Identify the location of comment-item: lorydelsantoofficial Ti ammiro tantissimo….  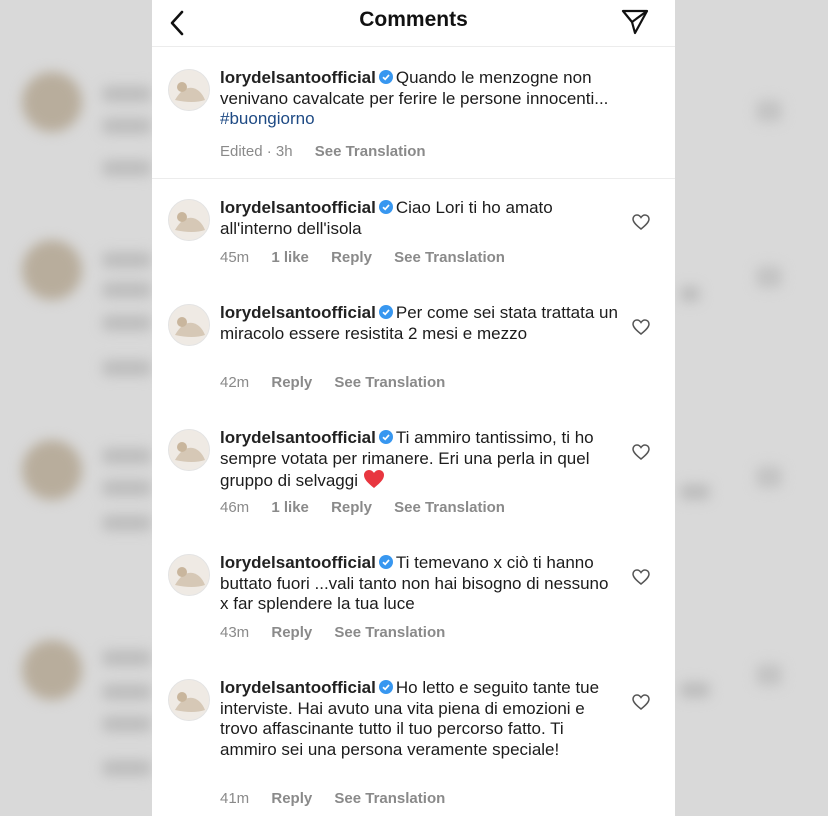
(413, 472).